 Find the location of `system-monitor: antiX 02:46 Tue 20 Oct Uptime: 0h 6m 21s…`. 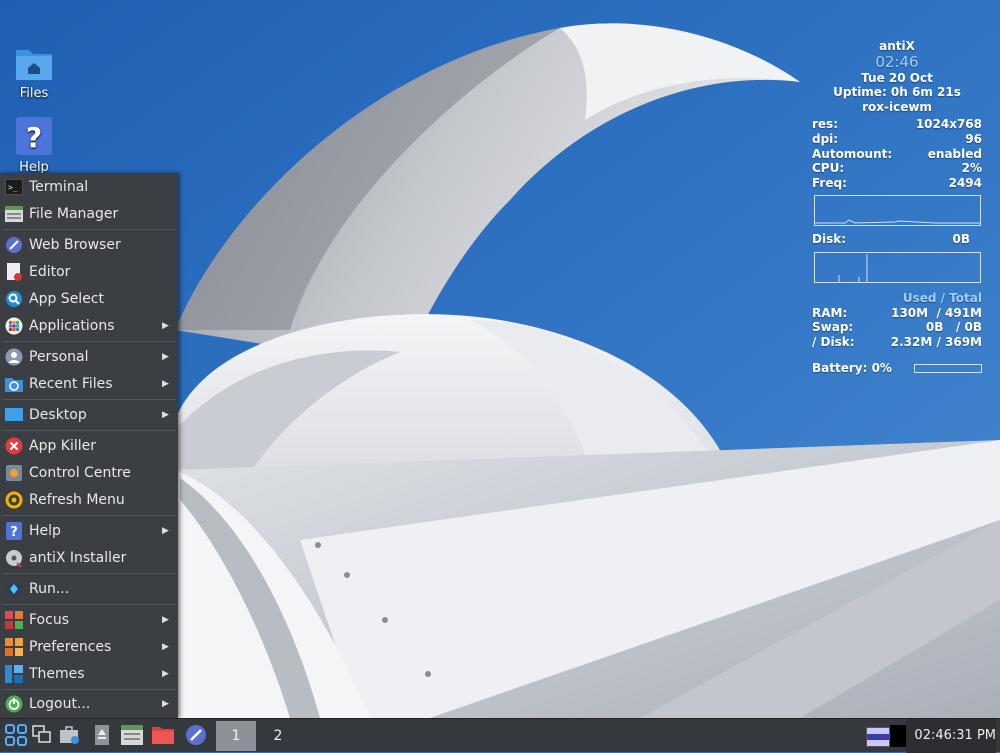

system-monitor: antiX 02:46 Tue 20 Oct Uptime: 0h 6m 21s… is located at coordinates (897, 207).